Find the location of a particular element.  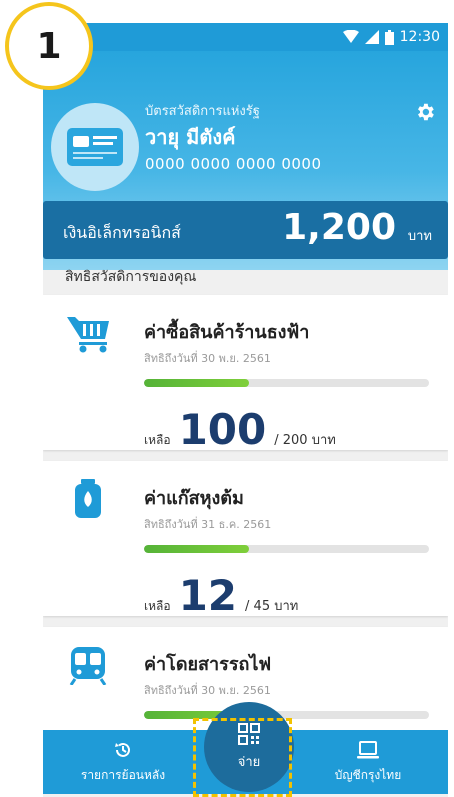

balance-unit: บาท is located at coordinates (419, 236).